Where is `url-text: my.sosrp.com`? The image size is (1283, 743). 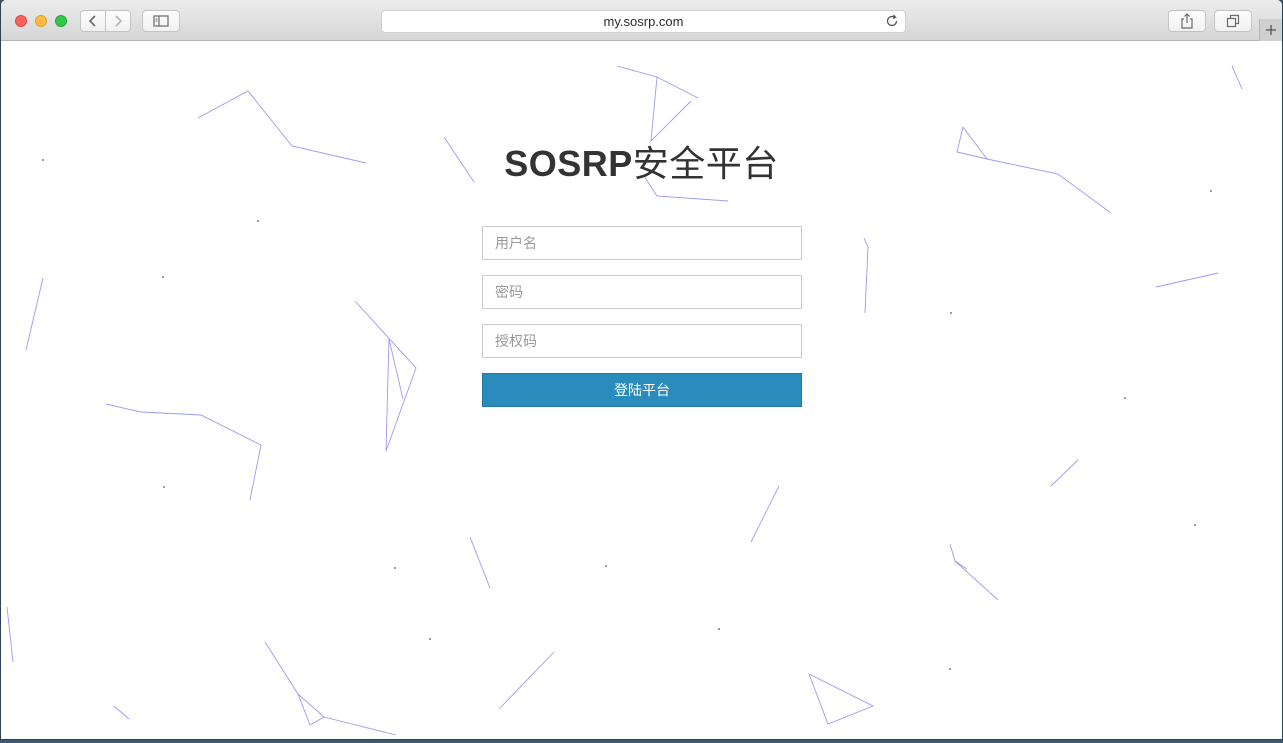
url-text: my.sosrp.com is located at coordinates (643, 21).